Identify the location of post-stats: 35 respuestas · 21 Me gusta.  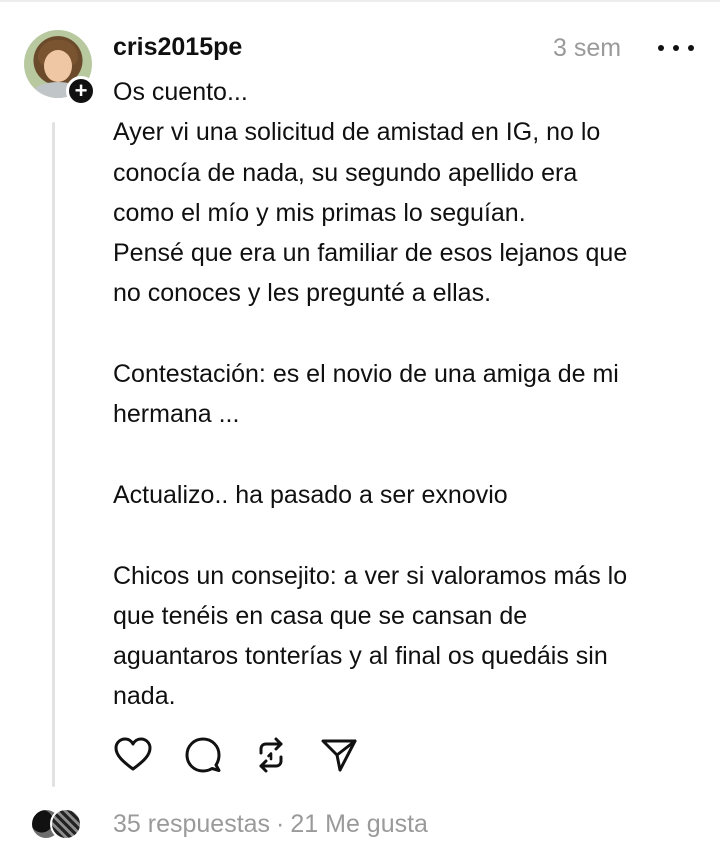
(270, 824).